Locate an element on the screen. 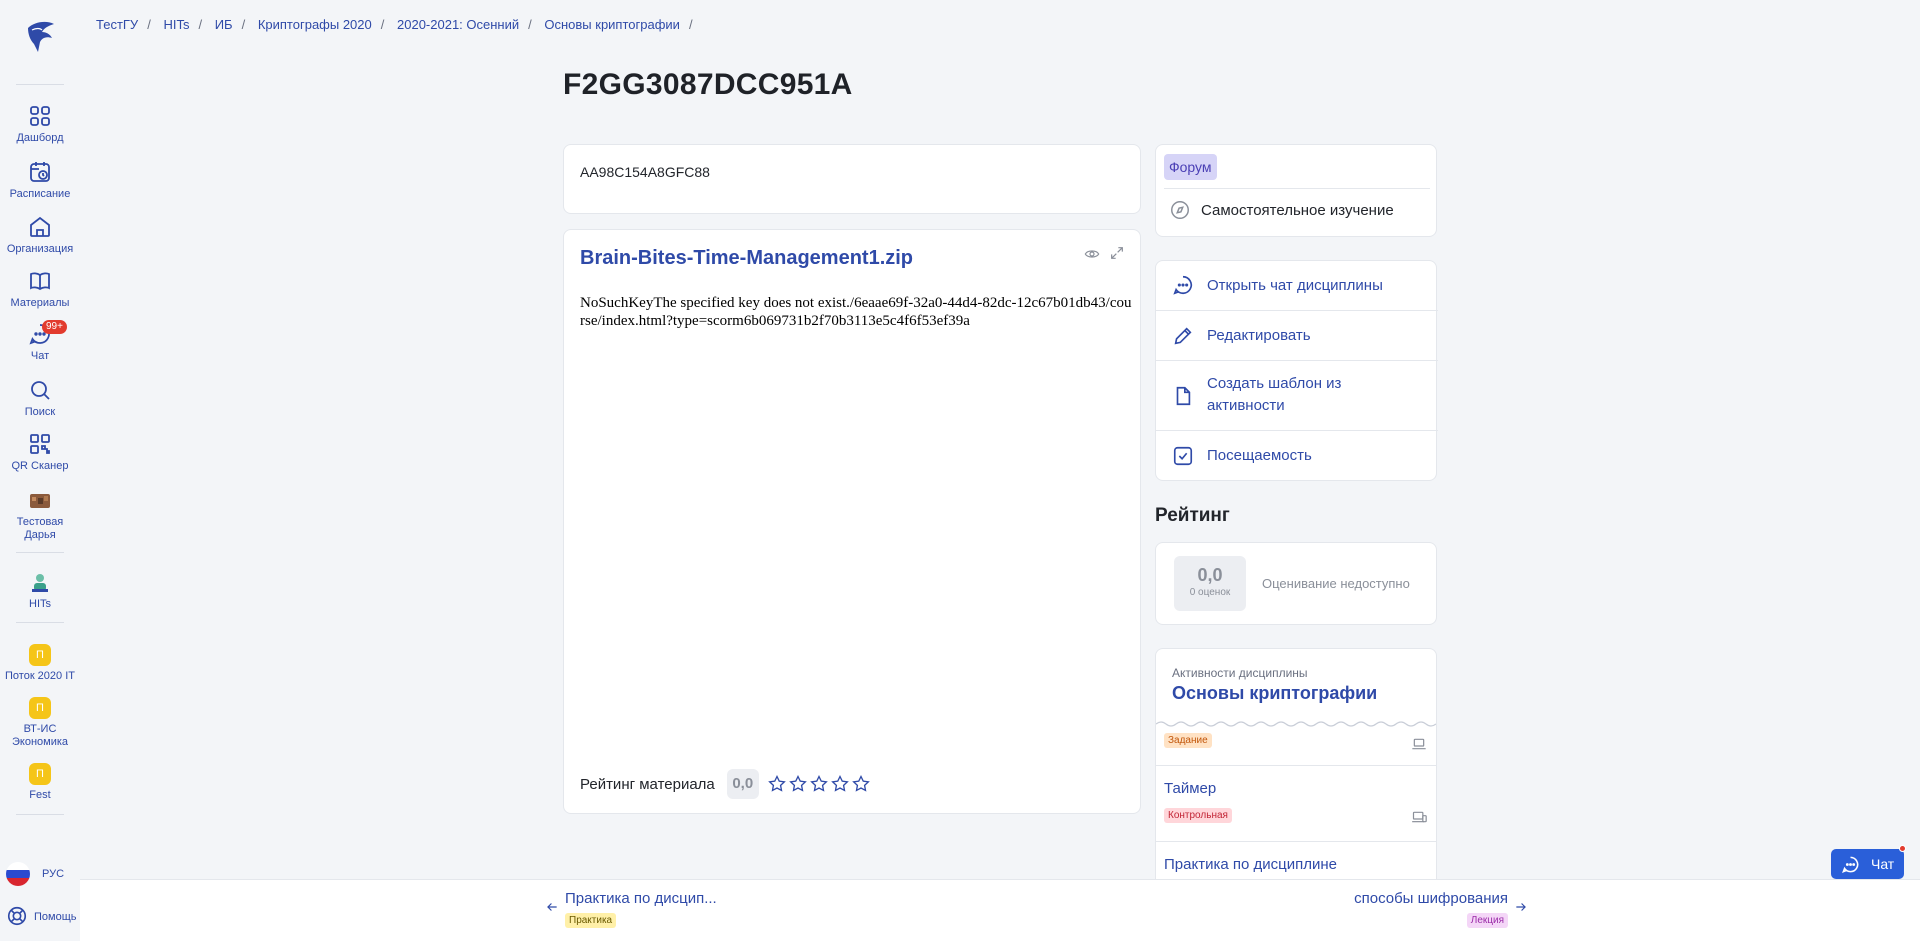  create-template-button: Создать шаблон из активности is located at coordinates (1297, 396).